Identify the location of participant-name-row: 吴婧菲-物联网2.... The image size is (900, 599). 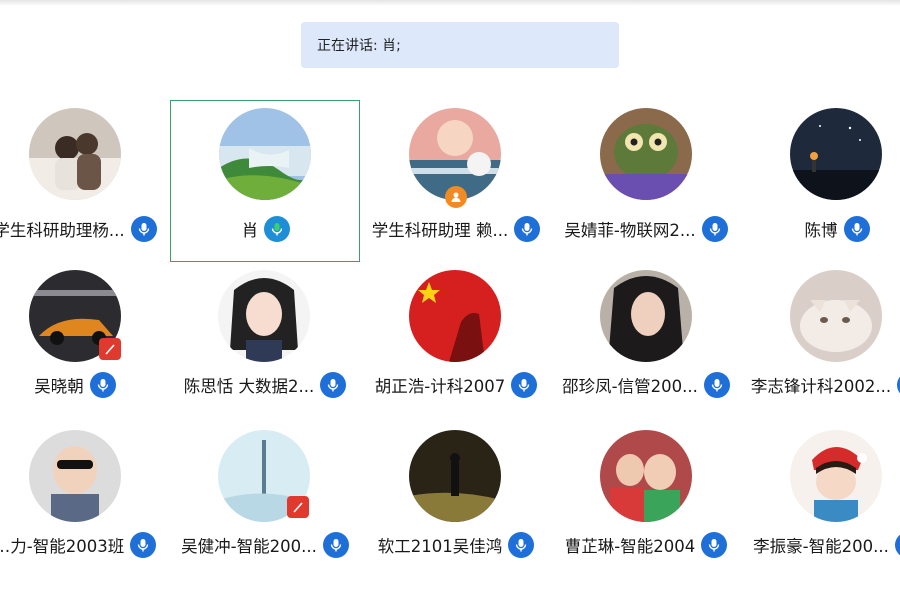
(646, 229).